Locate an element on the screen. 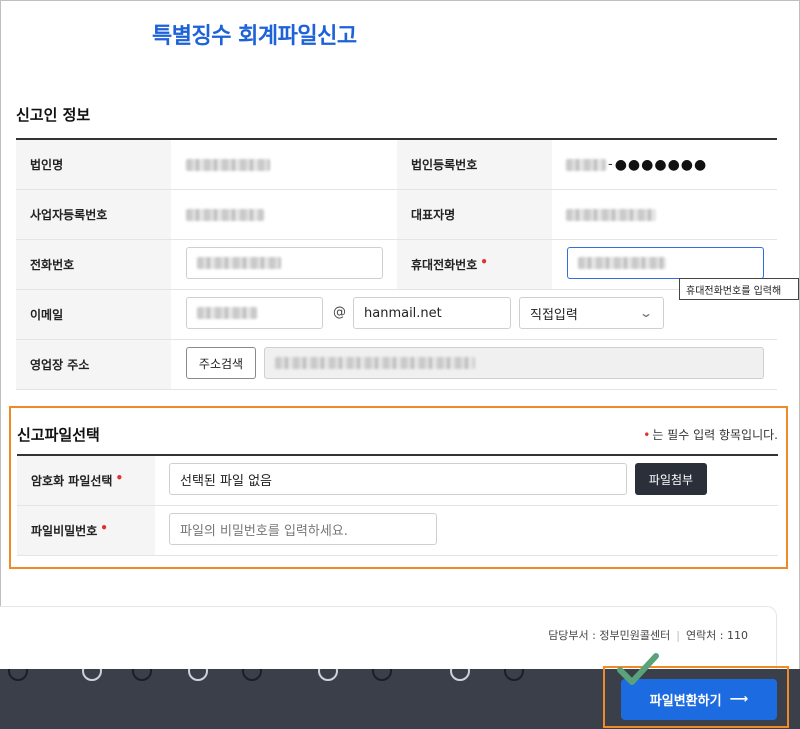 The image size is (800, 729). encrypted-file-label: 암호화 파일선택 • is located at coordinates (86, 480).